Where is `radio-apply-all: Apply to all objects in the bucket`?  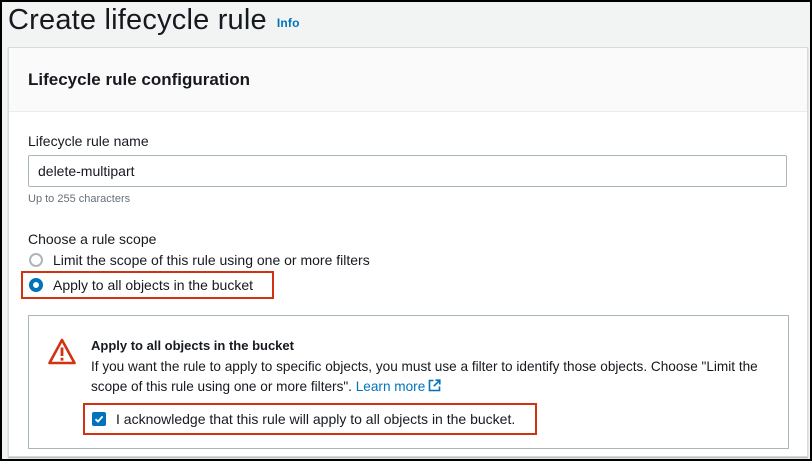
radio-apply-all: Apply to all objects in the bucket is located at coordinates (141, 285).